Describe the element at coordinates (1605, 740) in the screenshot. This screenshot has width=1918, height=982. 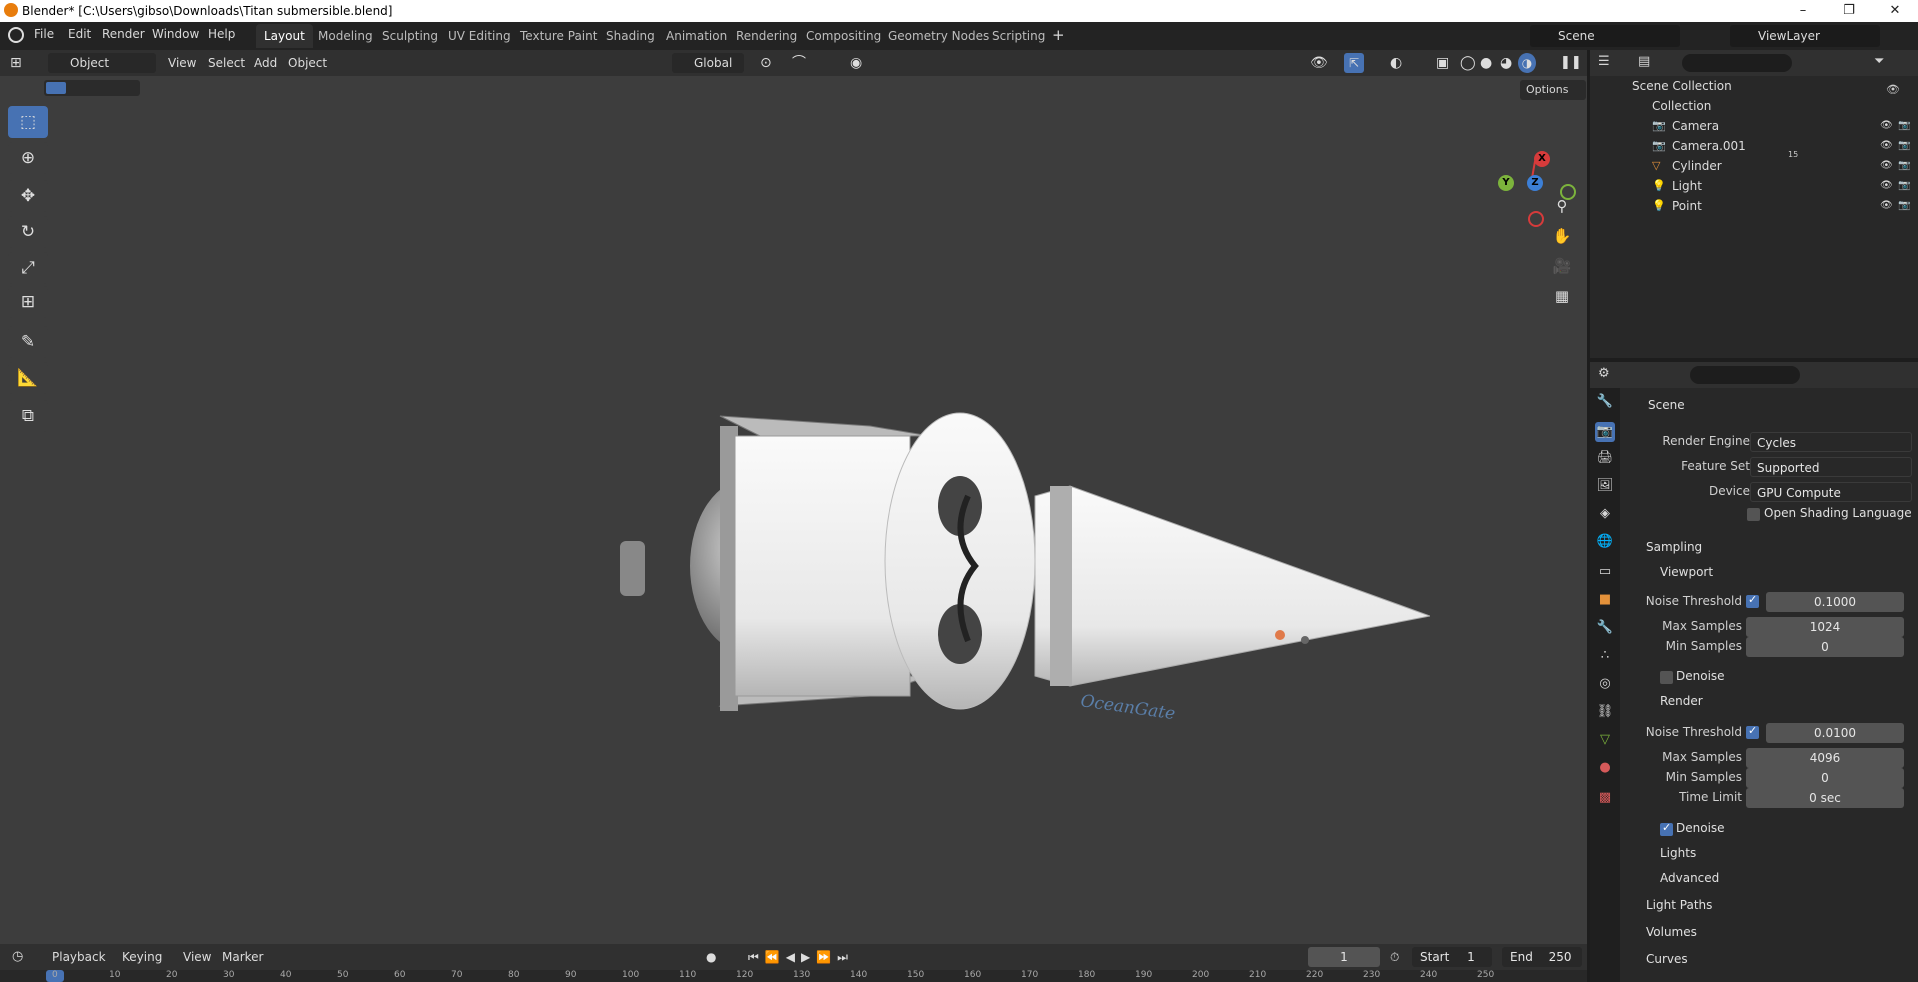
I see `data-tab-icon: ▽` at that location.